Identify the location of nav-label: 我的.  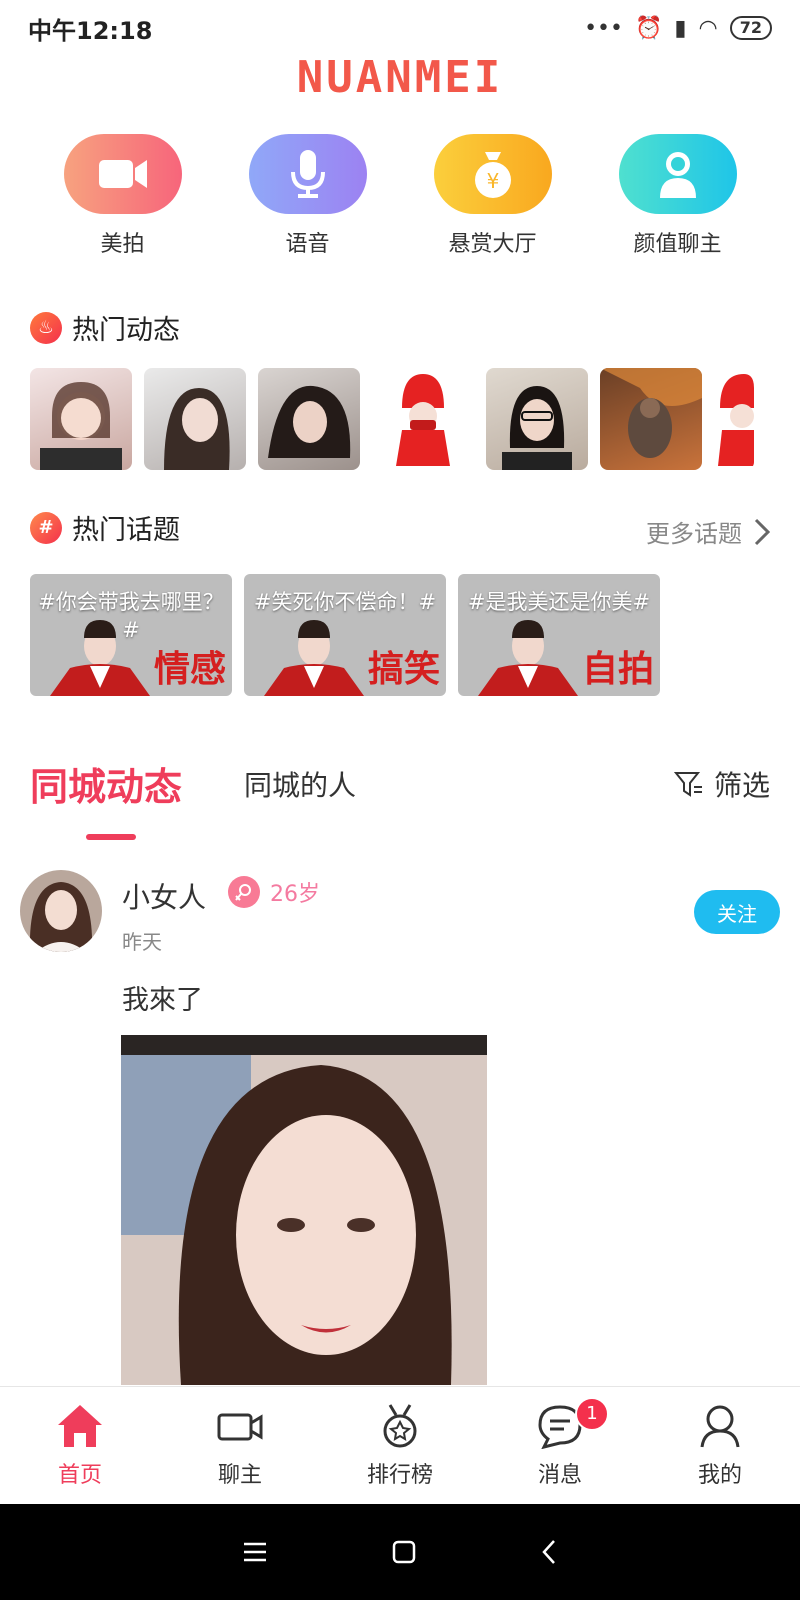
(719, 1475).